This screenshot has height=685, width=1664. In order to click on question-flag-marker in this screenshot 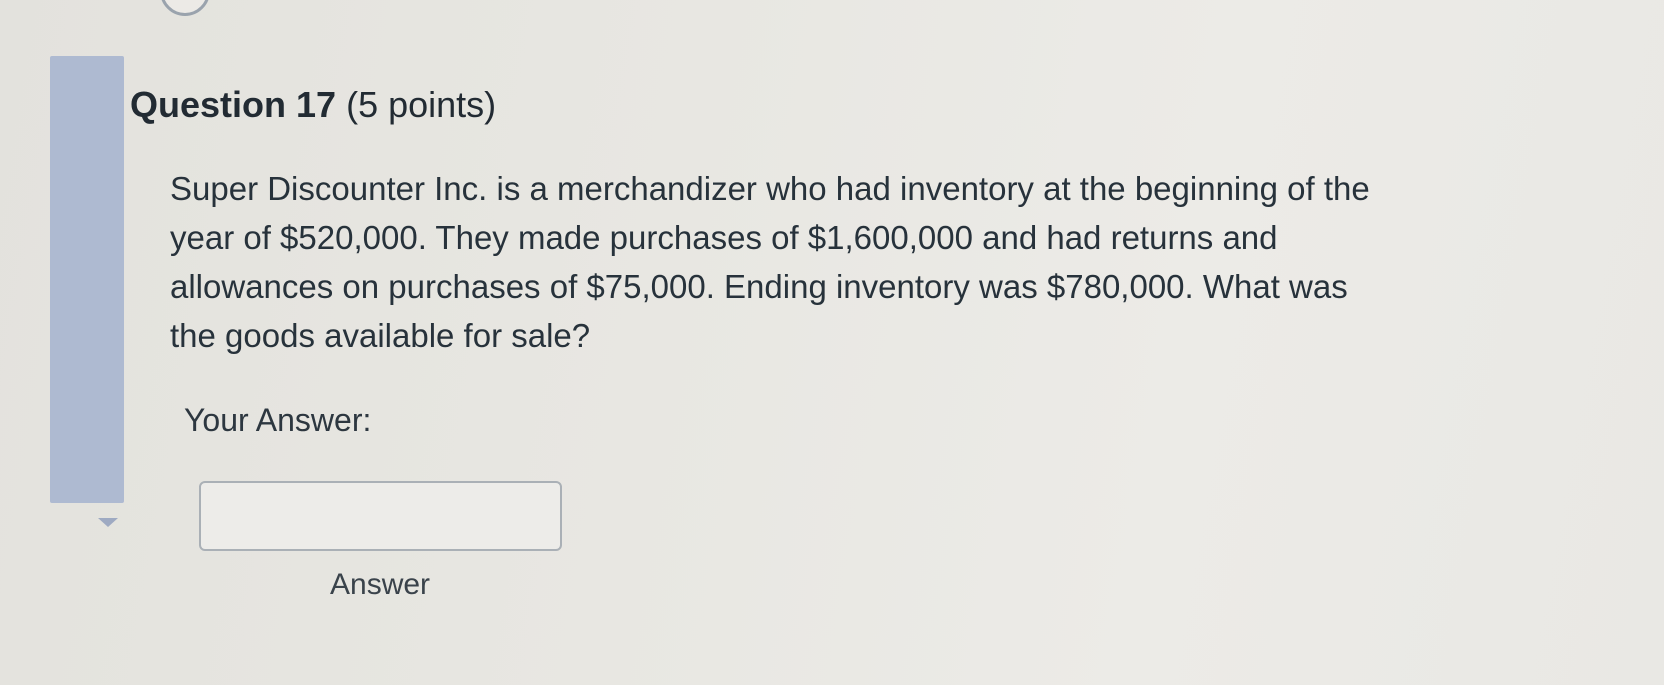, I will do `click(87, 279)`.